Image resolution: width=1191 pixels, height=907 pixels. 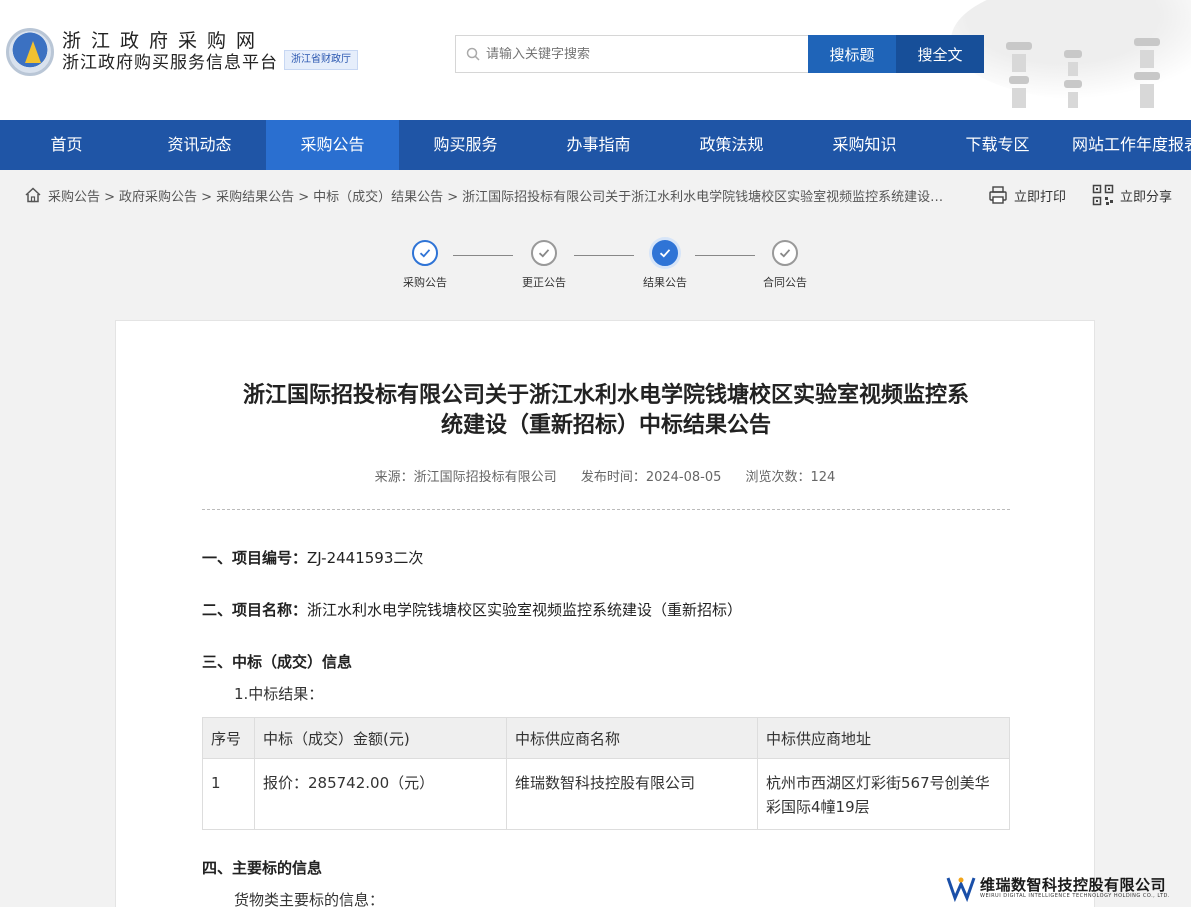 I want to click on site-header: 浙江政府采购网 浙江政府购买服务信息平台 浙江省财政厅 搜标题 搜全文, so click(x=595, y=60).